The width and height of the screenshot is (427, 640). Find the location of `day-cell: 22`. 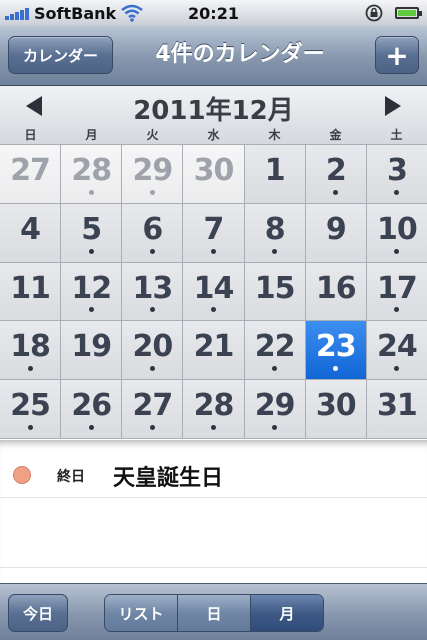

day-cell: 22 is located at coordinates (274, 350).